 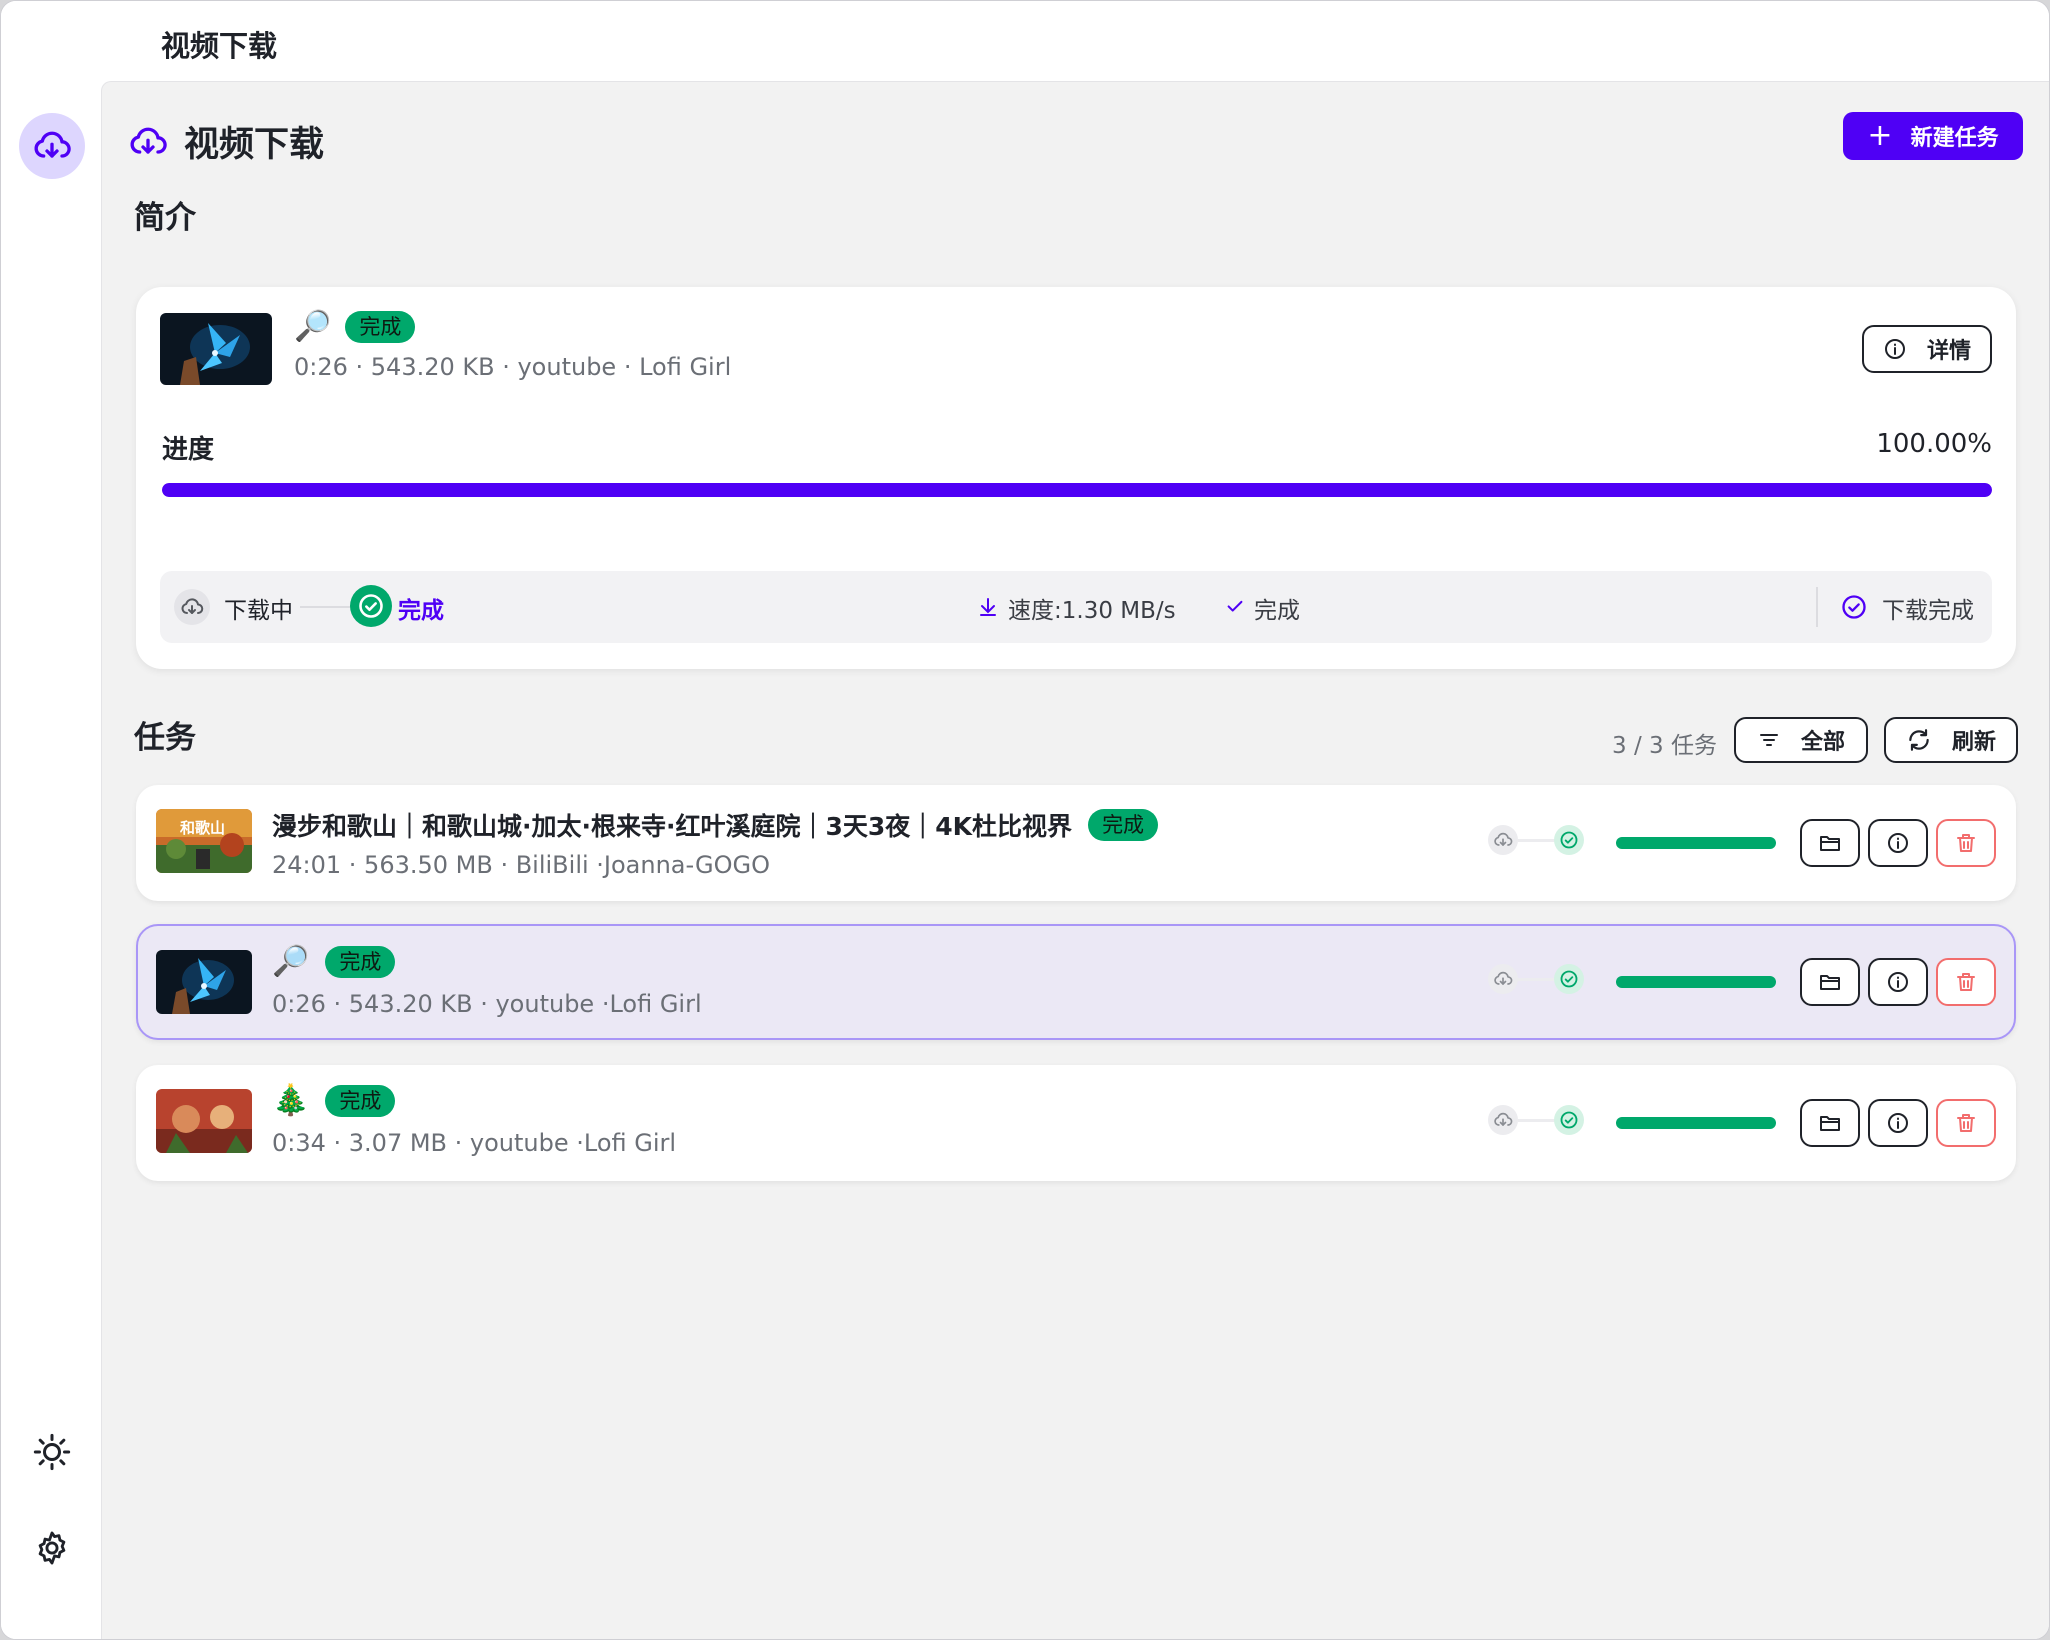 I want to click on settings-button, so click(x=52, y=1548).